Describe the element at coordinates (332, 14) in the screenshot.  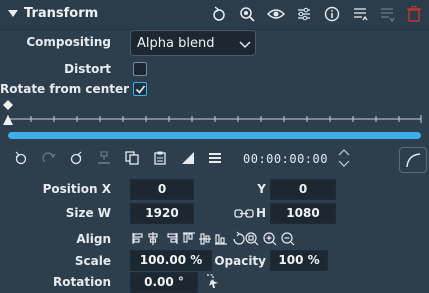
I see `info-icon` at that location.